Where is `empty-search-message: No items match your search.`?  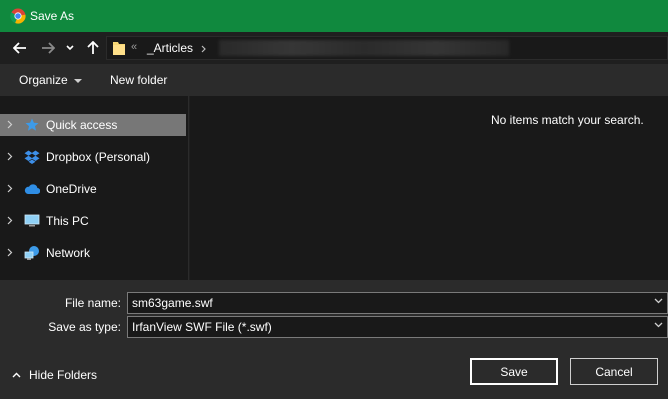 empty-search-message: No items match your search. is located at coordinates (567, 120).